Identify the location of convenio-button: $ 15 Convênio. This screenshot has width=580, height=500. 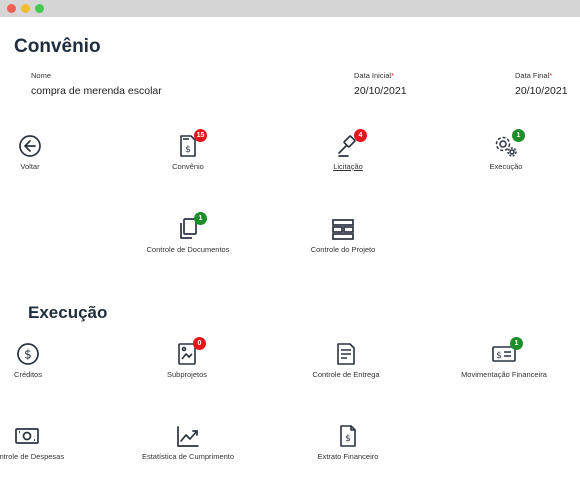
(188, 153).